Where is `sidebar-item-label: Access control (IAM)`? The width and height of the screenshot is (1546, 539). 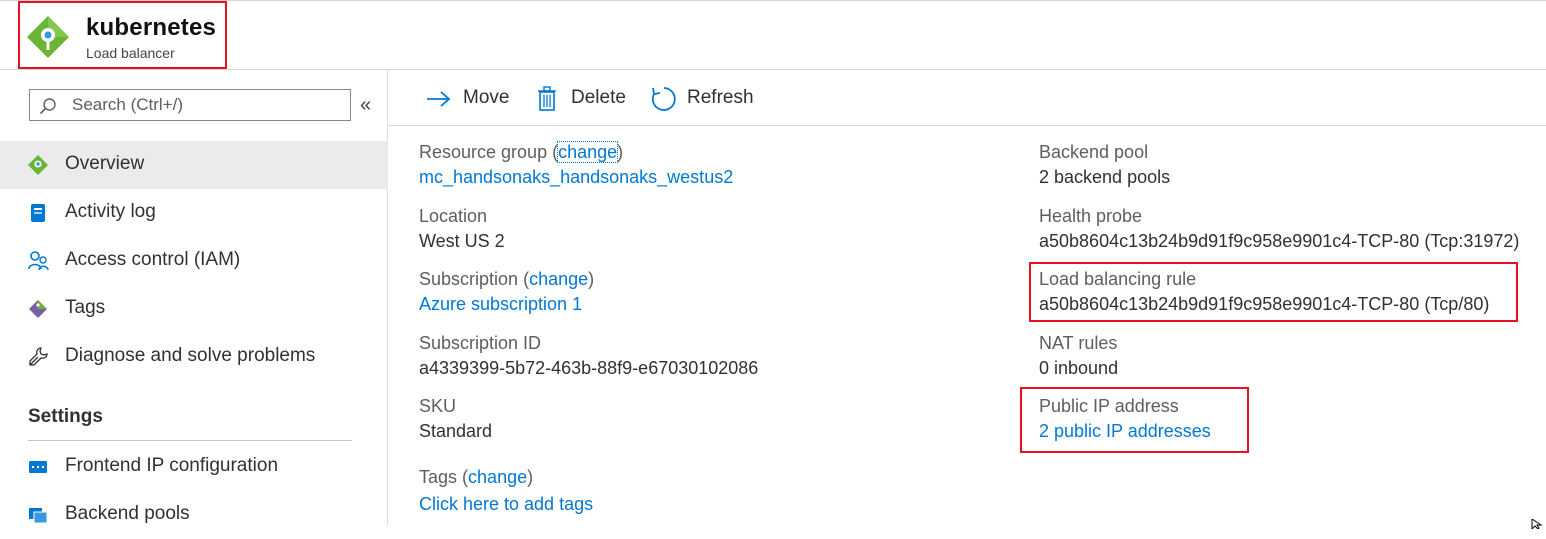 sidebar-item-label: Access control (IAM) is located at coordinates (153, 259).